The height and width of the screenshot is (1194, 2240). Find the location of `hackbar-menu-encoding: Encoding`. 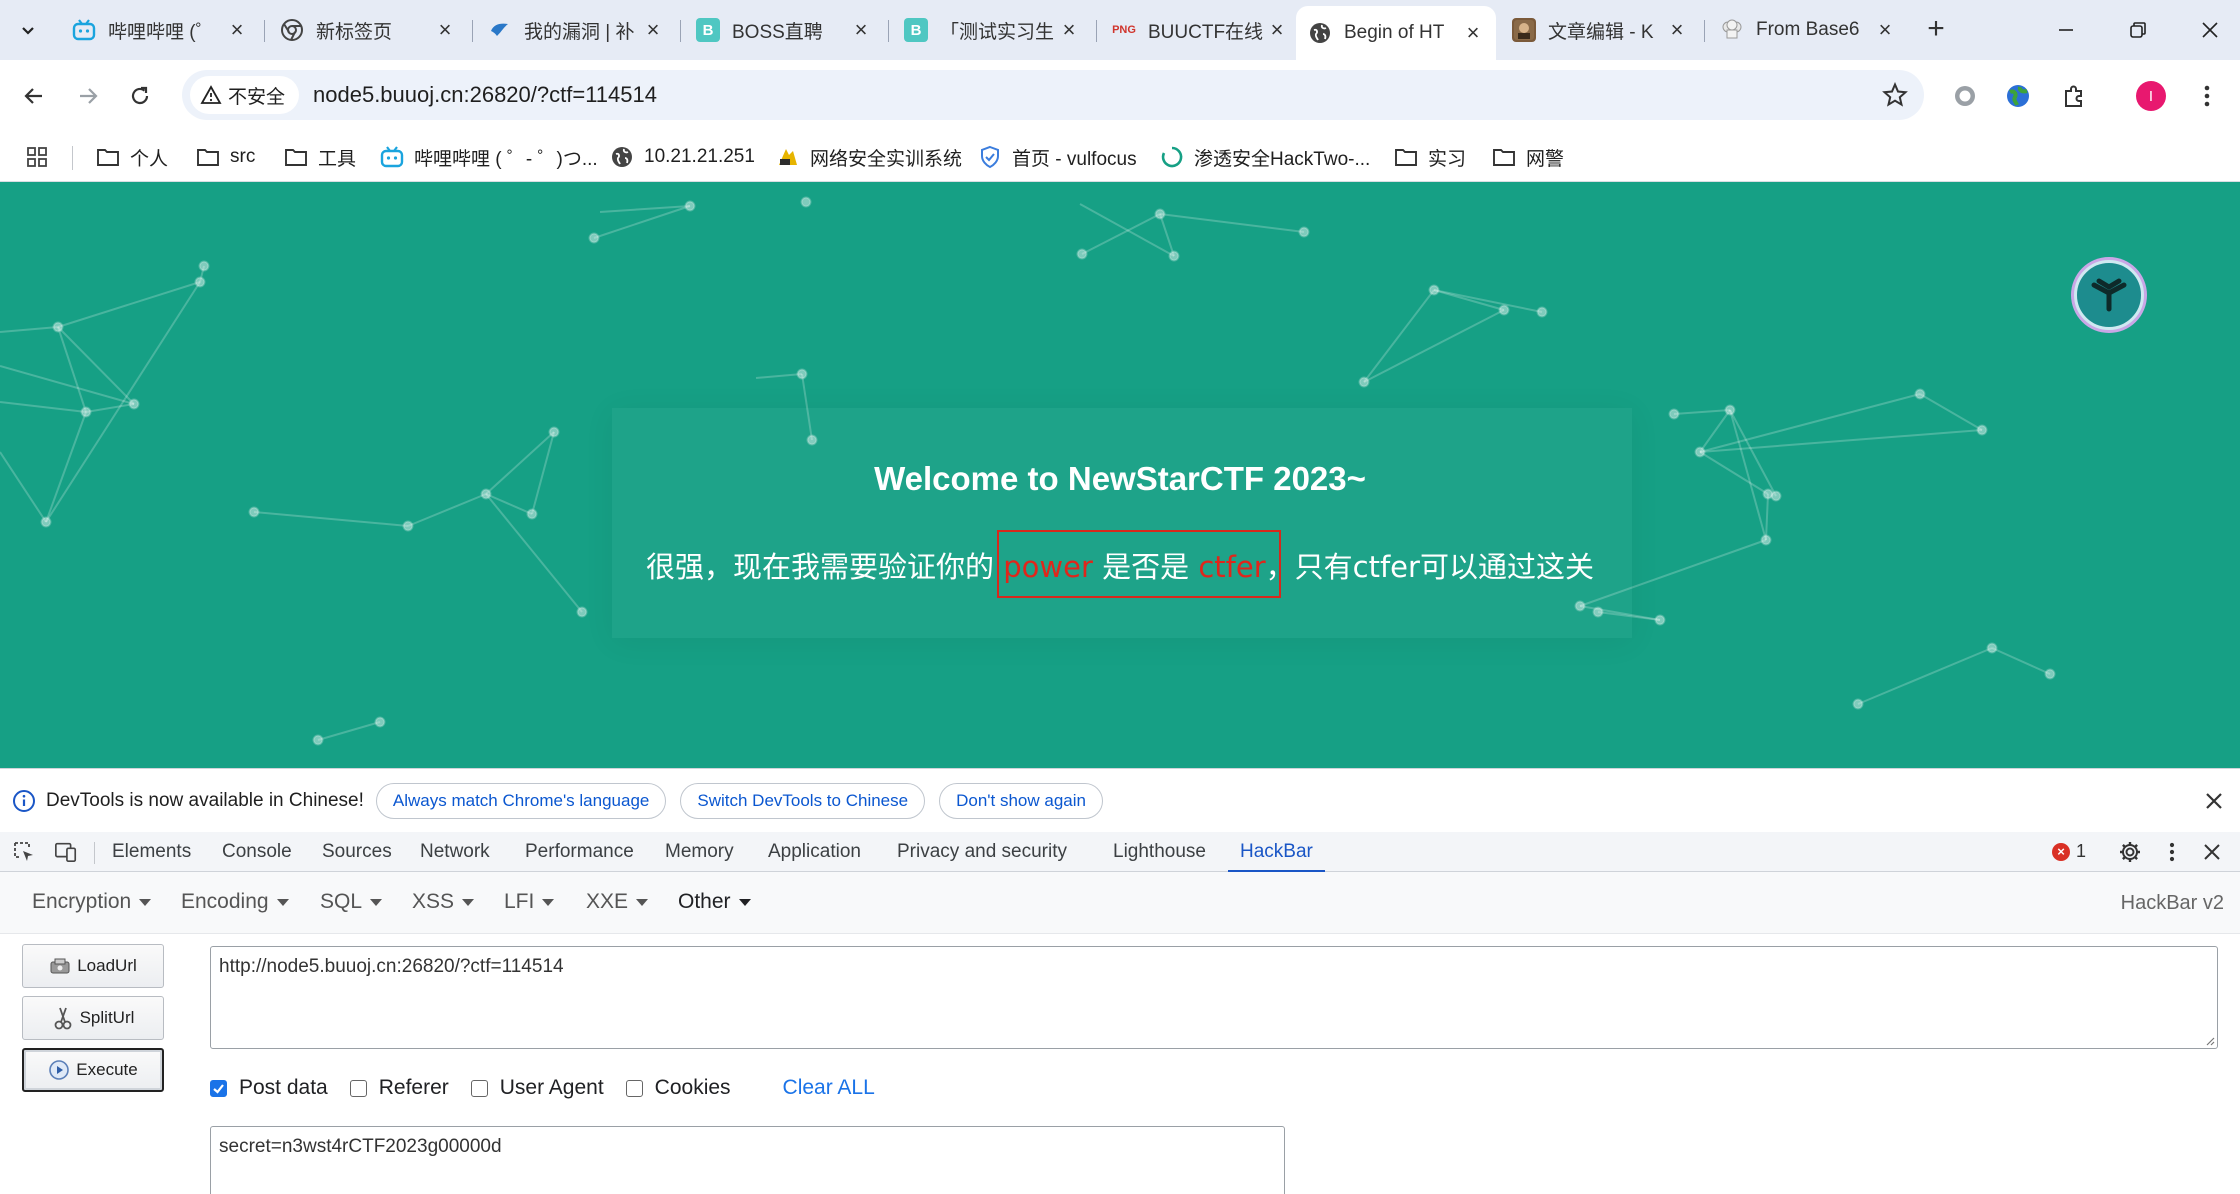

hackbar-menu-encoding: Encoding is located at coordinates (235, 902).